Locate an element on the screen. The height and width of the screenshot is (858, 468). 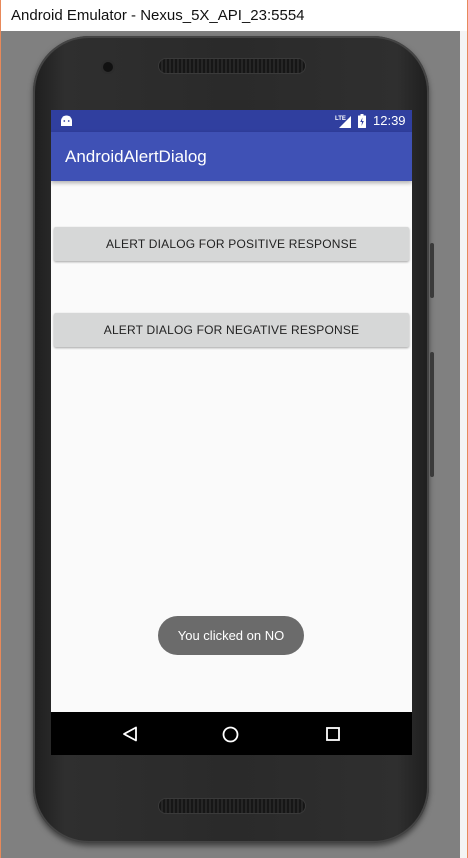
app-bar: AndroidAlertDialog is located at coordinates (231, 156).